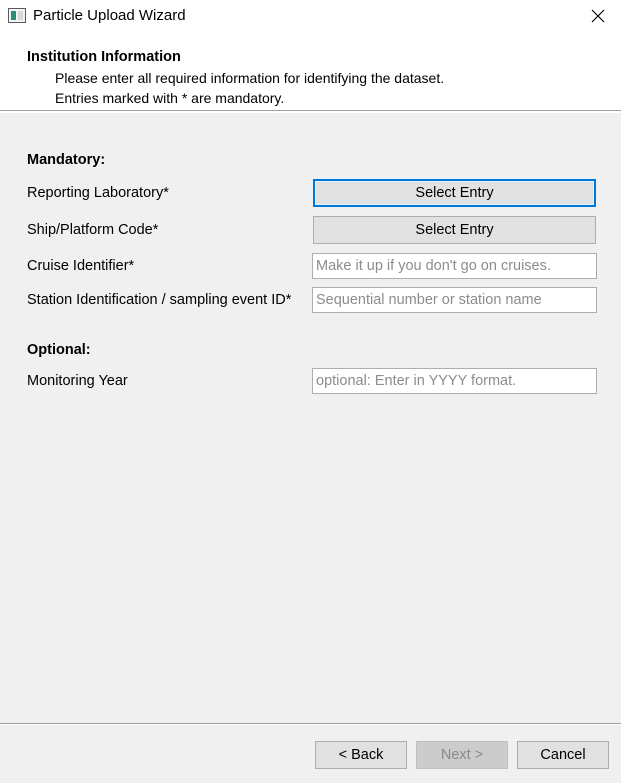  Describe the element at coordinates (17, 15) in the screenshot. I see `app-icon` at that location.